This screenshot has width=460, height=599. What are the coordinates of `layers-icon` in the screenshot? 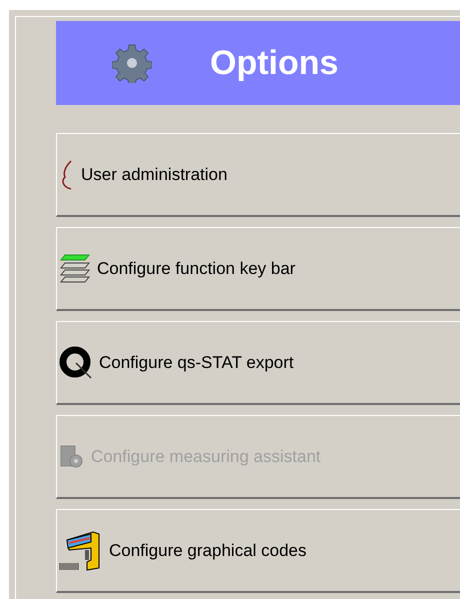 It's located at (75, 269).